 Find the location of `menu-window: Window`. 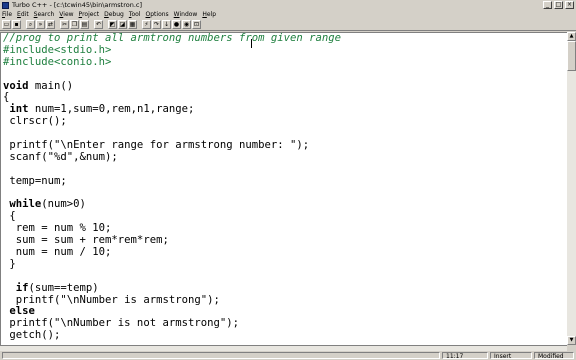

menu-window: Window is located at coordinates (186, 14).